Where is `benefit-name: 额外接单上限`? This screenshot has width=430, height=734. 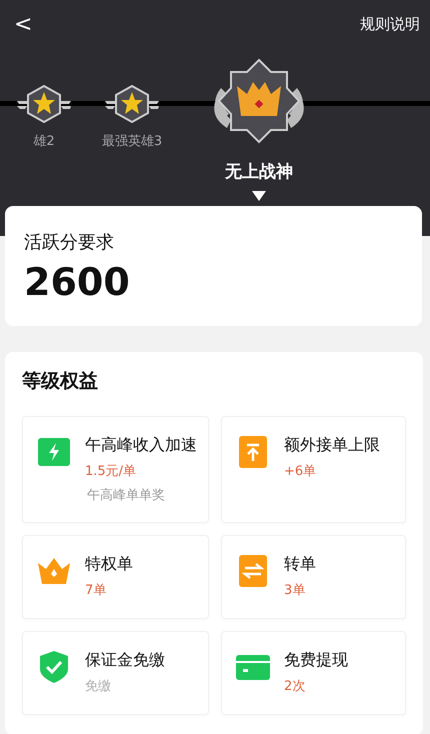 benefit-name: 额外接单上限 is located at coordinates (332, 445).